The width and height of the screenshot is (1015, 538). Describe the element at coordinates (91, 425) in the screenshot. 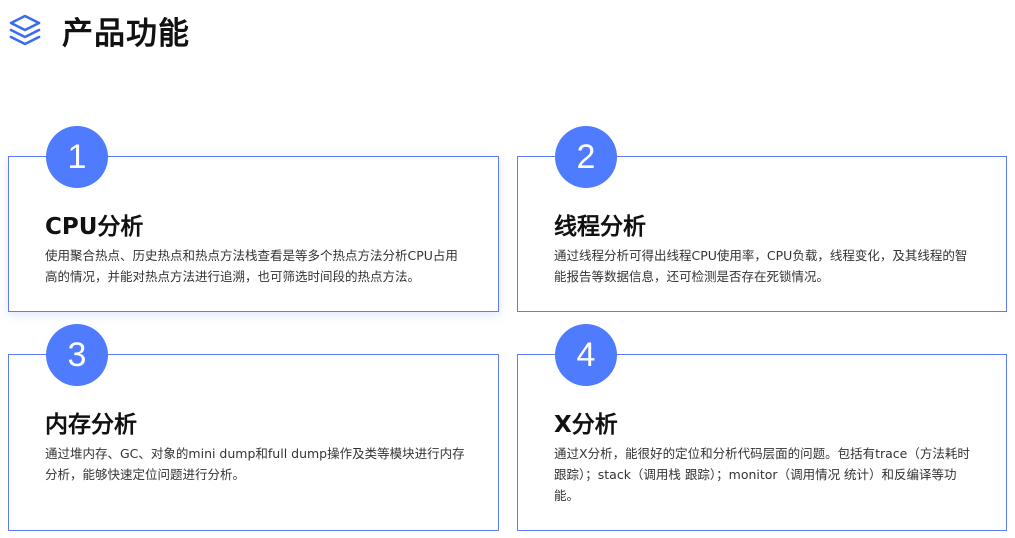

I see `card-title: 内存分析` at that location.